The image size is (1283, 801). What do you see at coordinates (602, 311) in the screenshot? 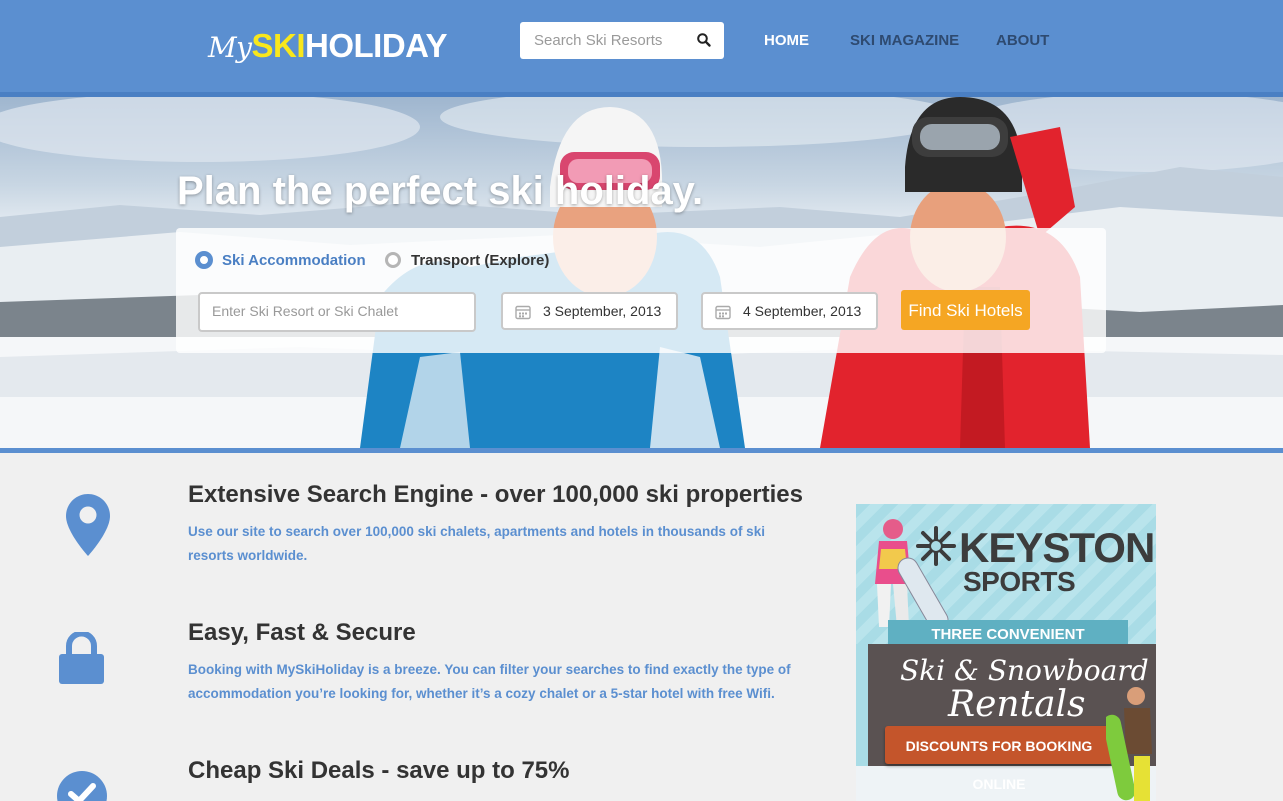
I see `checkin-date-value: 3 September, 2013` at bounding box center [602, 311].